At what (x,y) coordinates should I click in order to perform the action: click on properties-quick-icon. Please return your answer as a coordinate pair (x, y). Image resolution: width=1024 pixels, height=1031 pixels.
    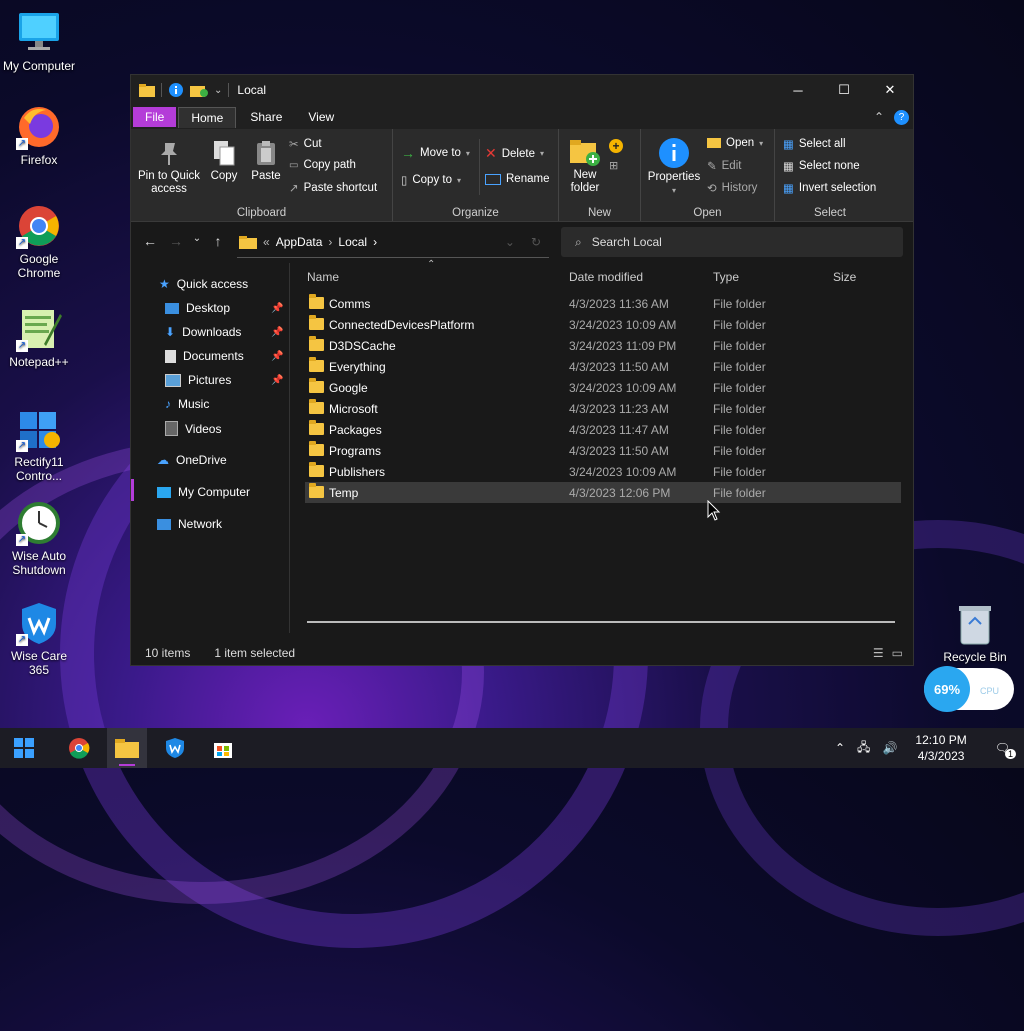
    Looking at the image, I should click on (176, 90).